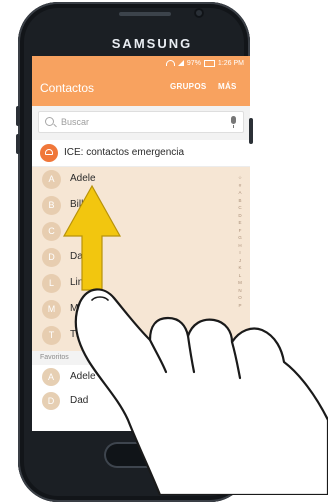 Image resolution: width=328 pixels, height=502 pixels. What do you see at coordinates (240, 178) in the screenshot?
I see `index-letter: ☆` at bounding box center [240, 178].